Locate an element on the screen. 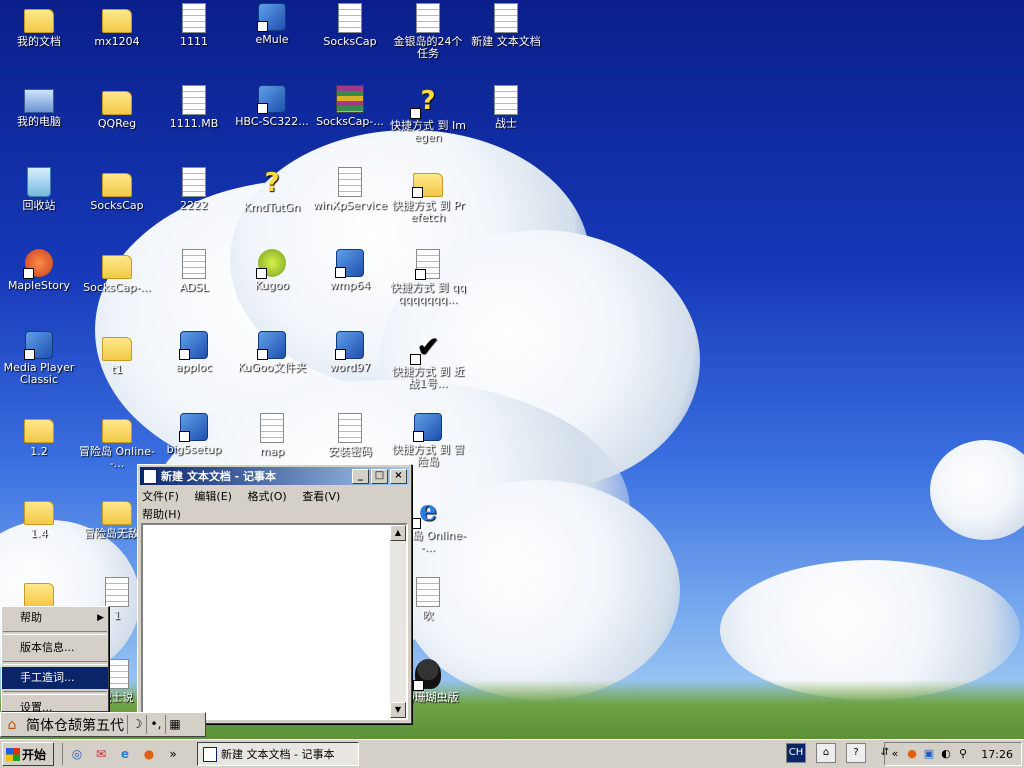 The width and height of the screenshot is (1024, 768). desktop-icon: ? 快捷方式 到 Imegen is located at coordinates (428, 114).